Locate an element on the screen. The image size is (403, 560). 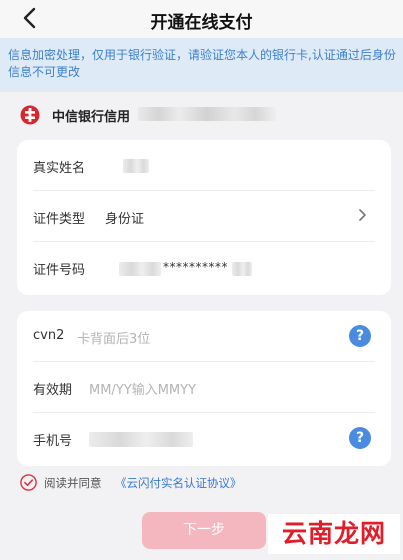
phone-label: 手机号 is located at coordinates (53, 441).